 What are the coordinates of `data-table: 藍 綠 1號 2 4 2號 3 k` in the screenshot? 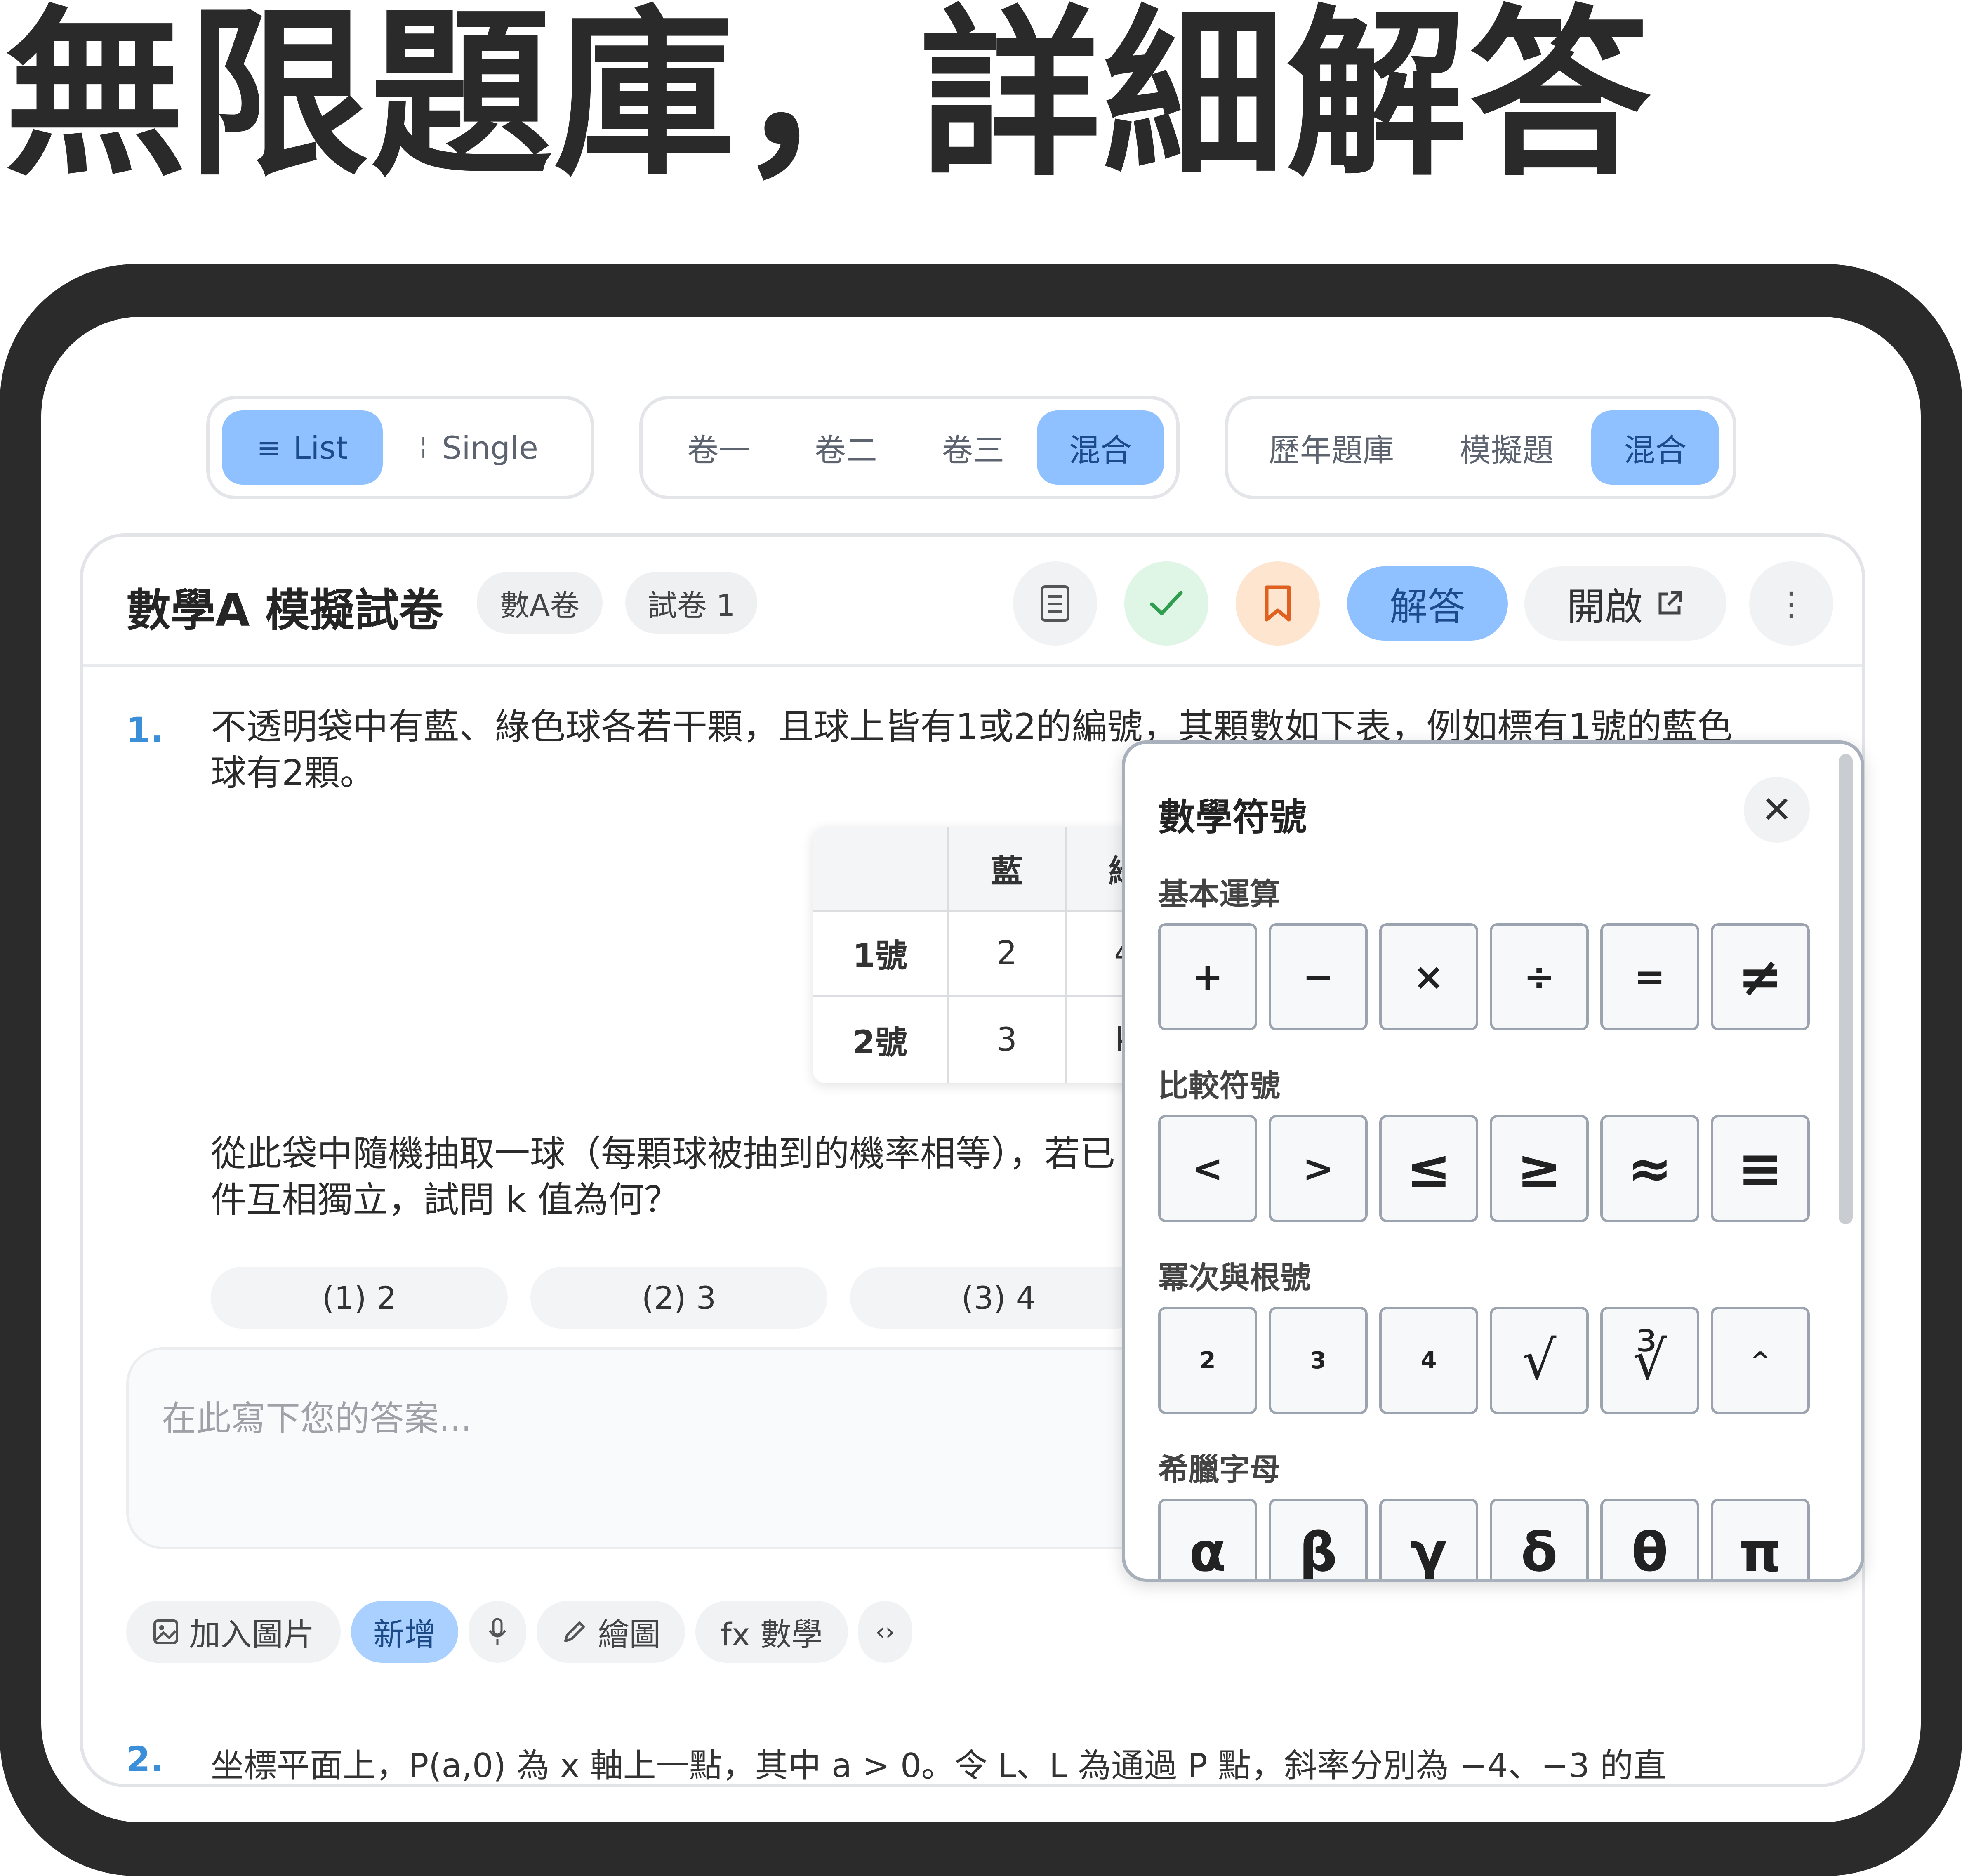 It's located at (982, 955).